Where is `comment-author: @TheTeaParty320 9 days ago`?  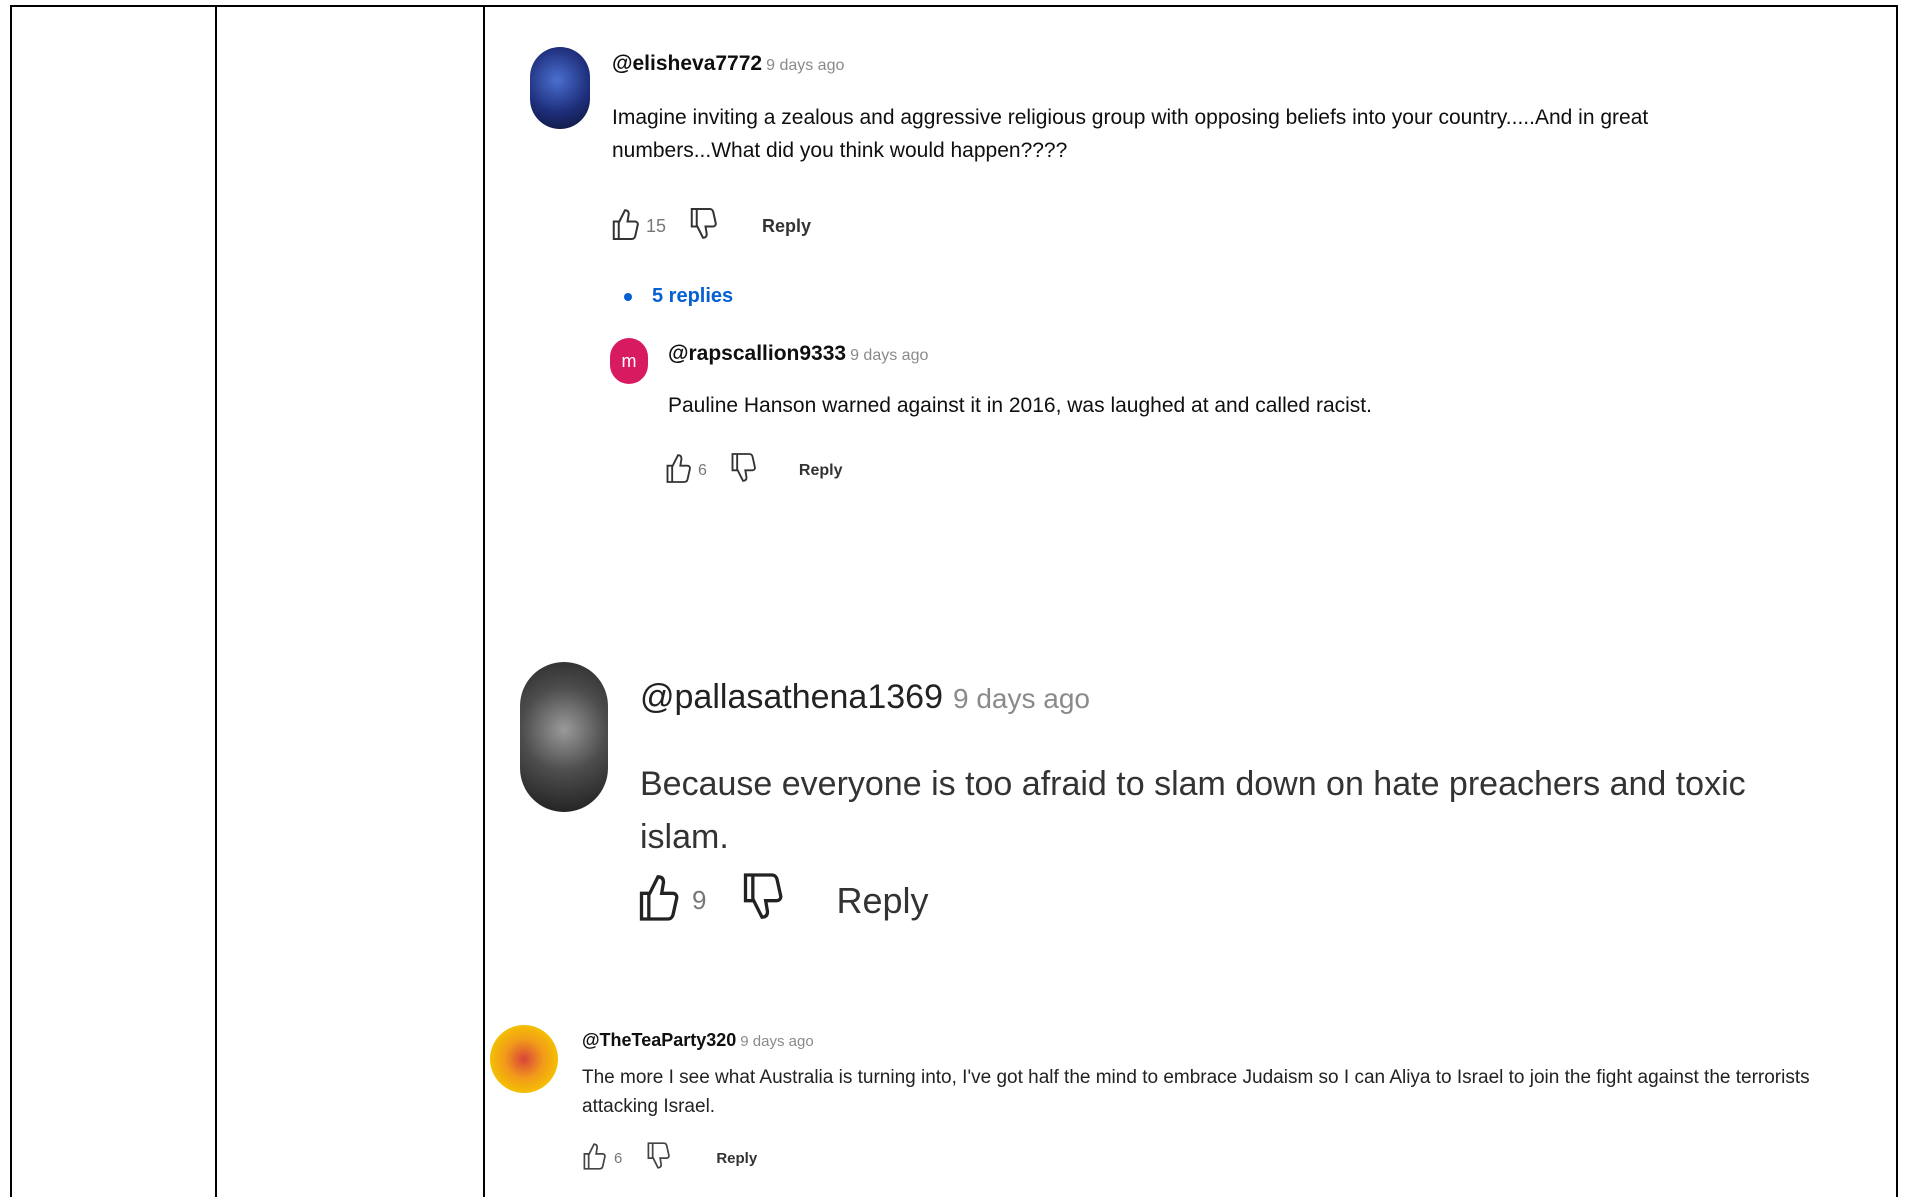
comment-author: @TheTeaParty320 9 days ago is located at coordinates (698, 1040).